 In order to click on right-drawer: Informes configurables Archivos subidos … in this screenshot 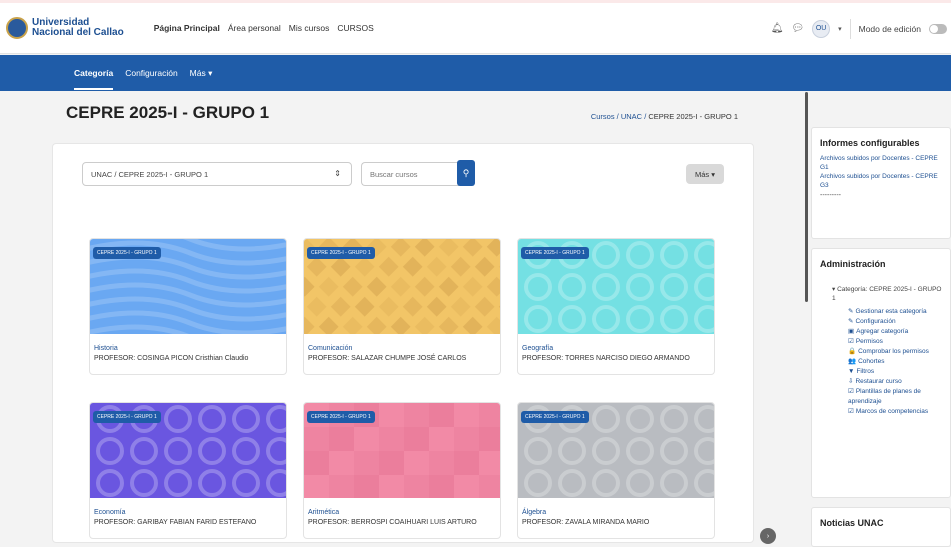, I will do `click(881, 319)`.